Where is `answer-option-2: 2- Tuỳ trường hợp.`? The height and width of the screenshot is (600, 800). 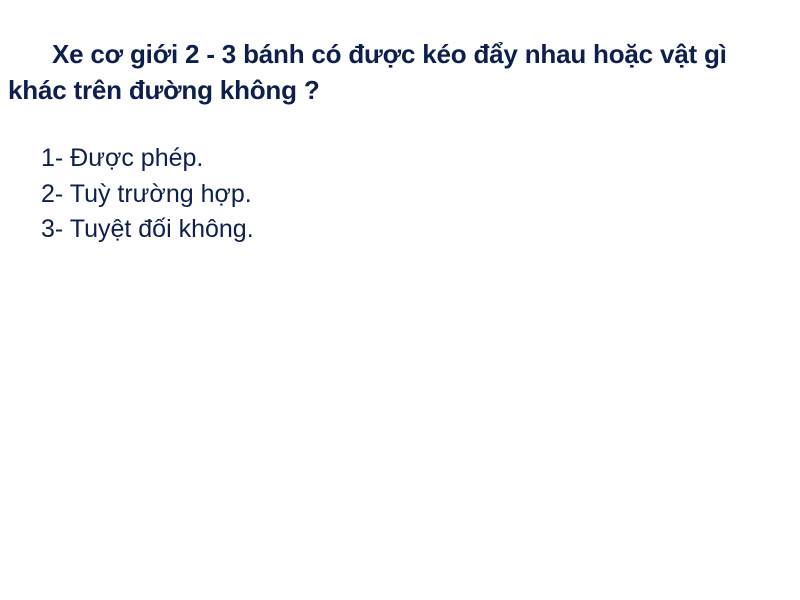 answer-option-2: 2- Tuỳ trường hợp. is located at coordinates (147, 195).